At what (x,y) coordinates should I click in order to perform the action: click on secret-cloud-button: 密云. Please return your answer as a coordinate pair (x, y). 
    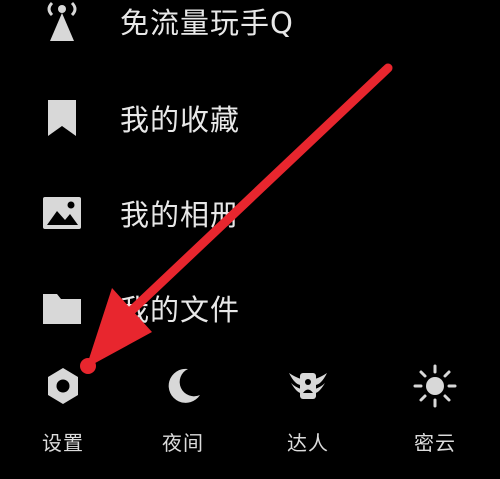
    Looking at the image, I should click on (435, 410).